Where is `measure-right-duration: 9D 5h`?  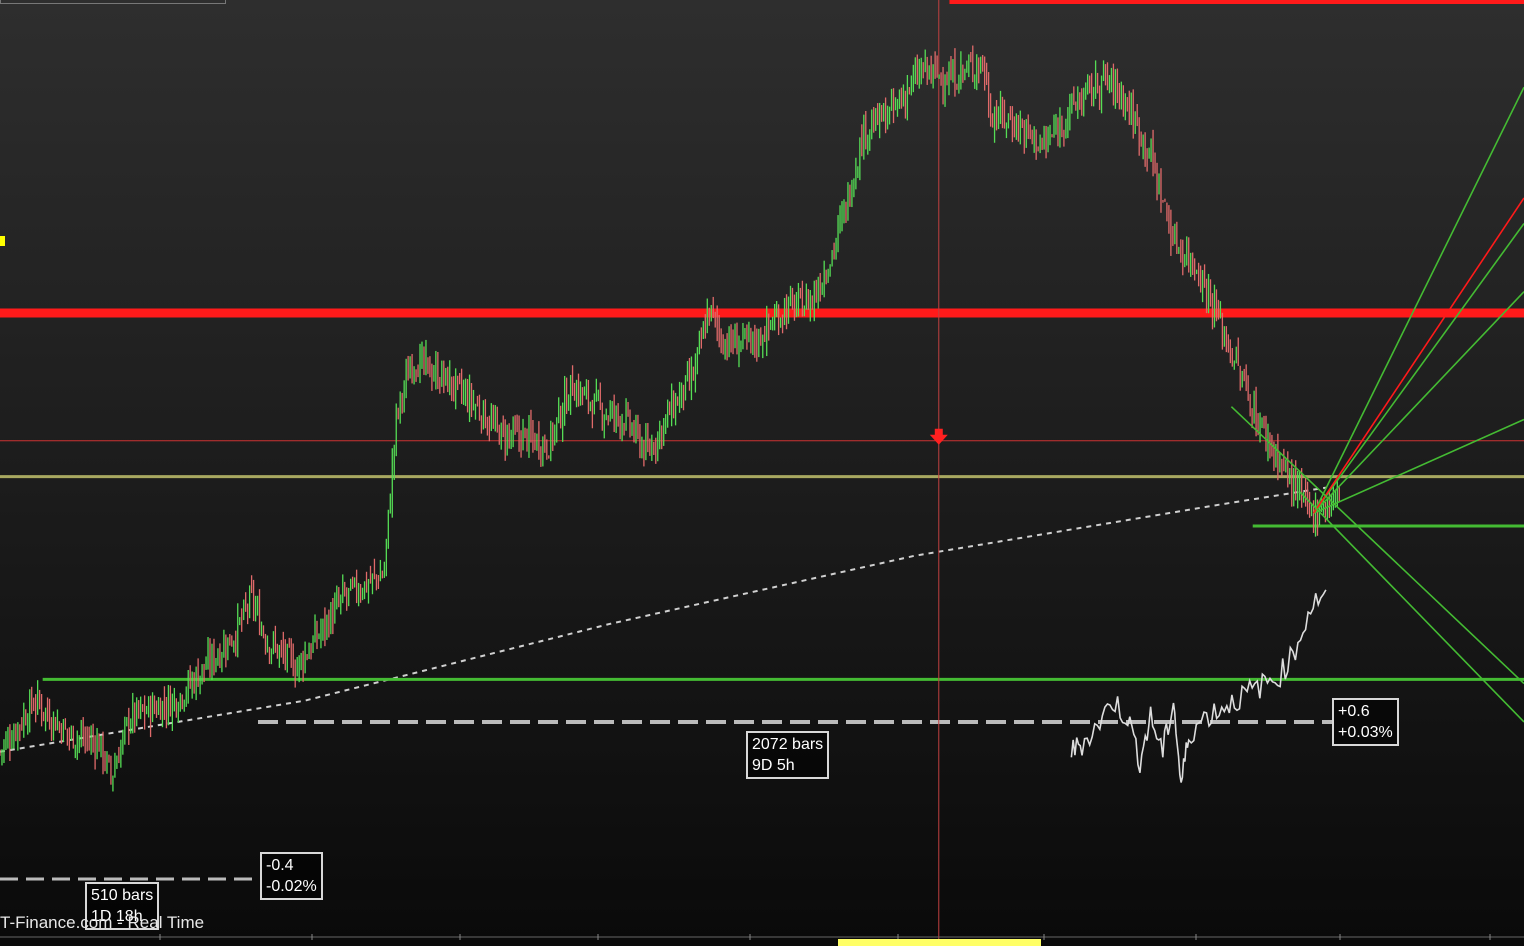
measure-right-duration: 9D 5h is located at coordinates (773, 765).